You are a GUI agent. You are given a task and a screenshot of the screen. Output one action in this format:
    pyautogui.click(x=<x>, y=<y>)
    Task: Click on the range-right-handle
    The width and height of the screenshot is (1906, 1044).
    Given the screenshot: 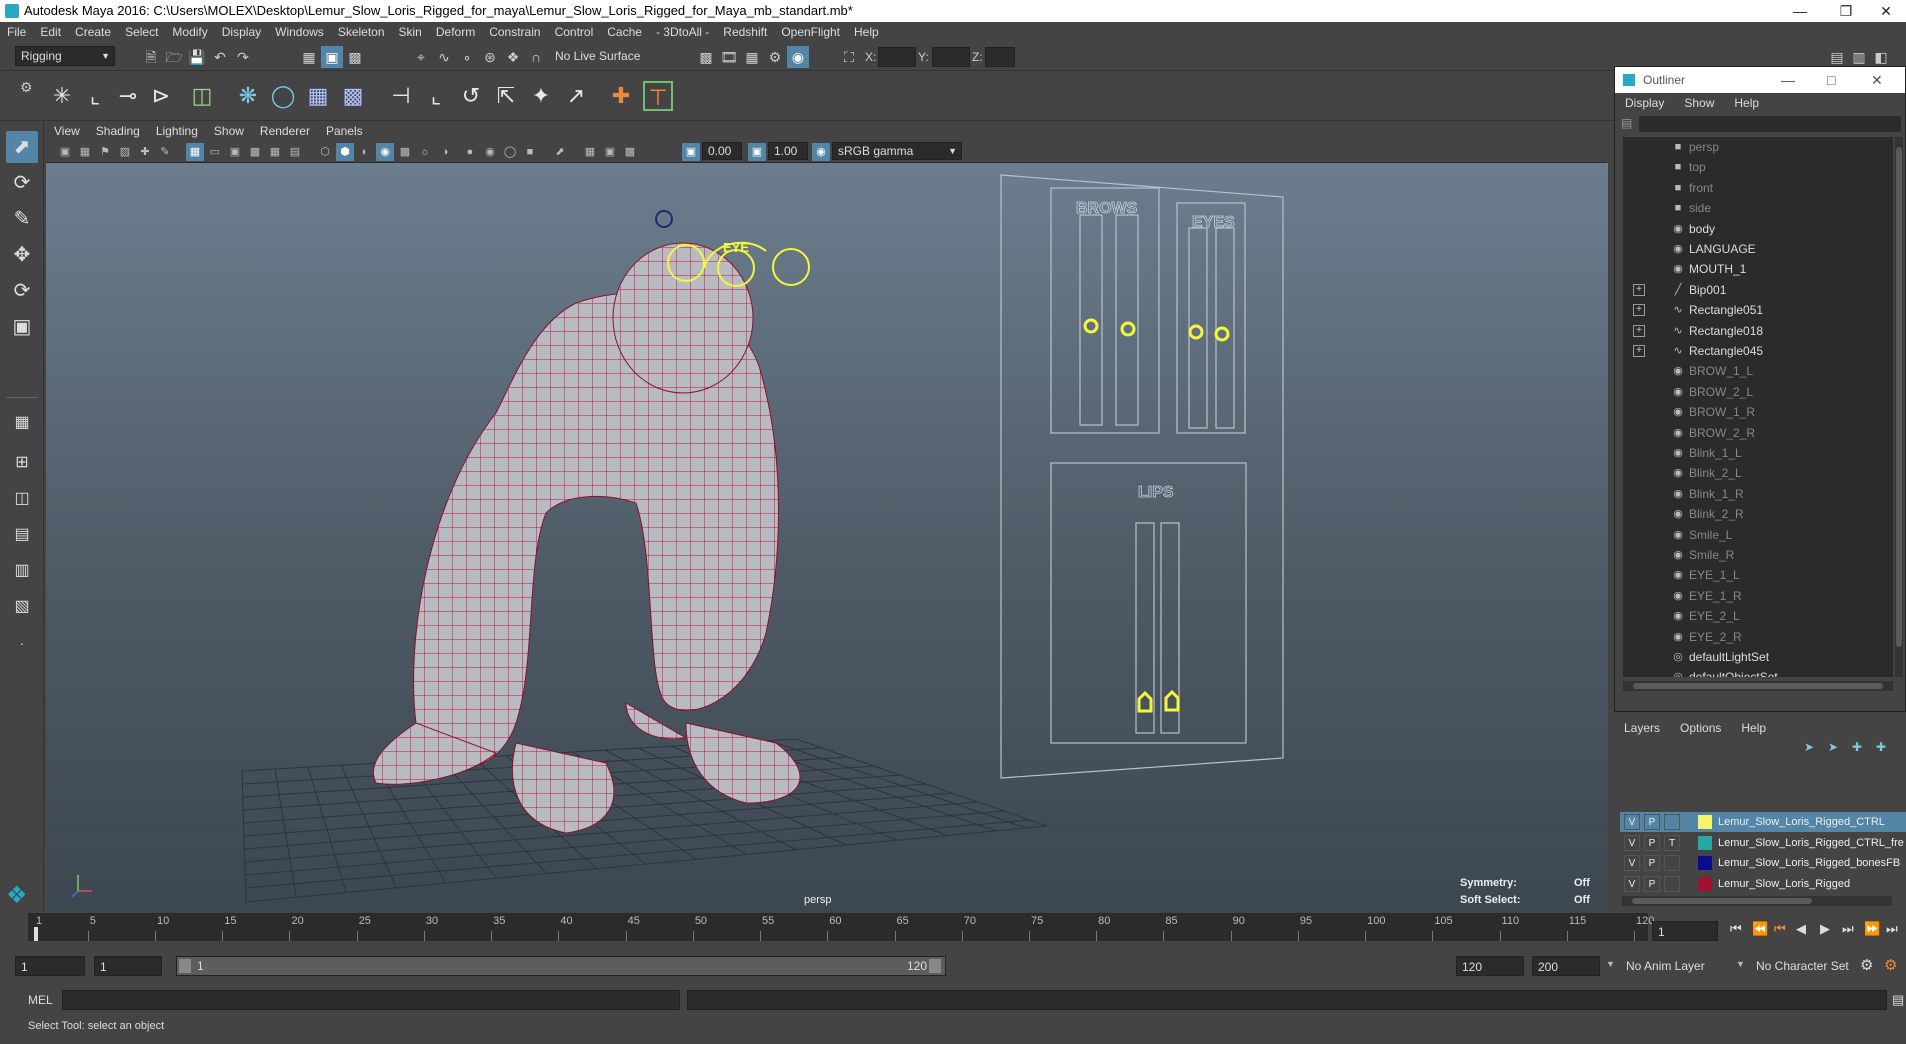 What is the action you would take?
    pyautogui.click(x=935, y=966)
    